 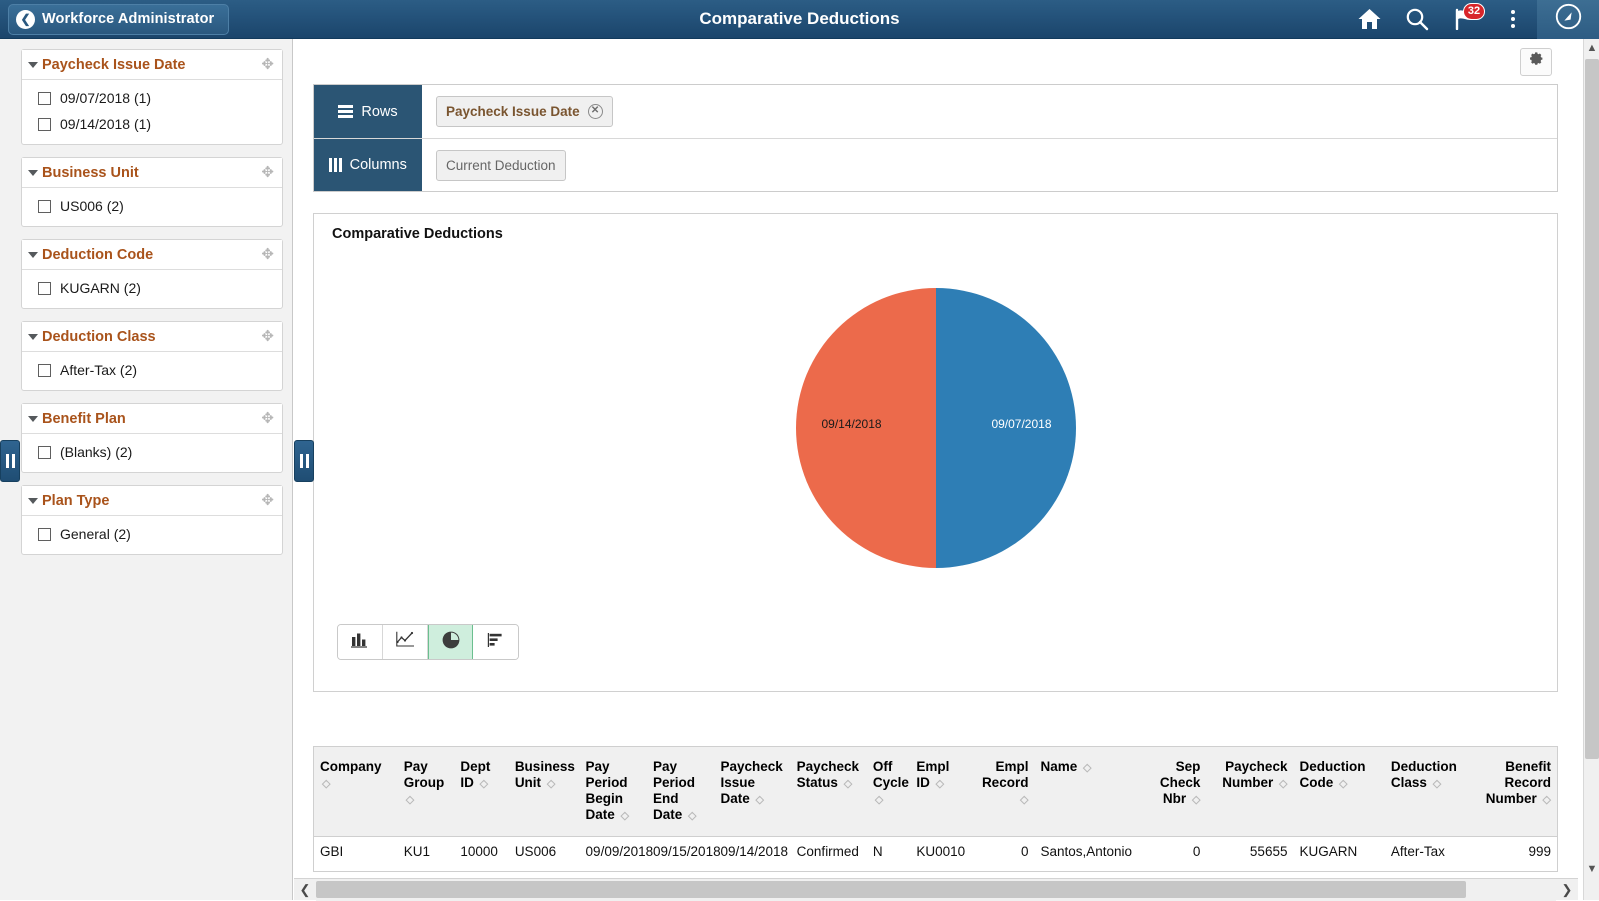 I want to click on chevron-down-icon: ▼, so click(x=1591, y=869).